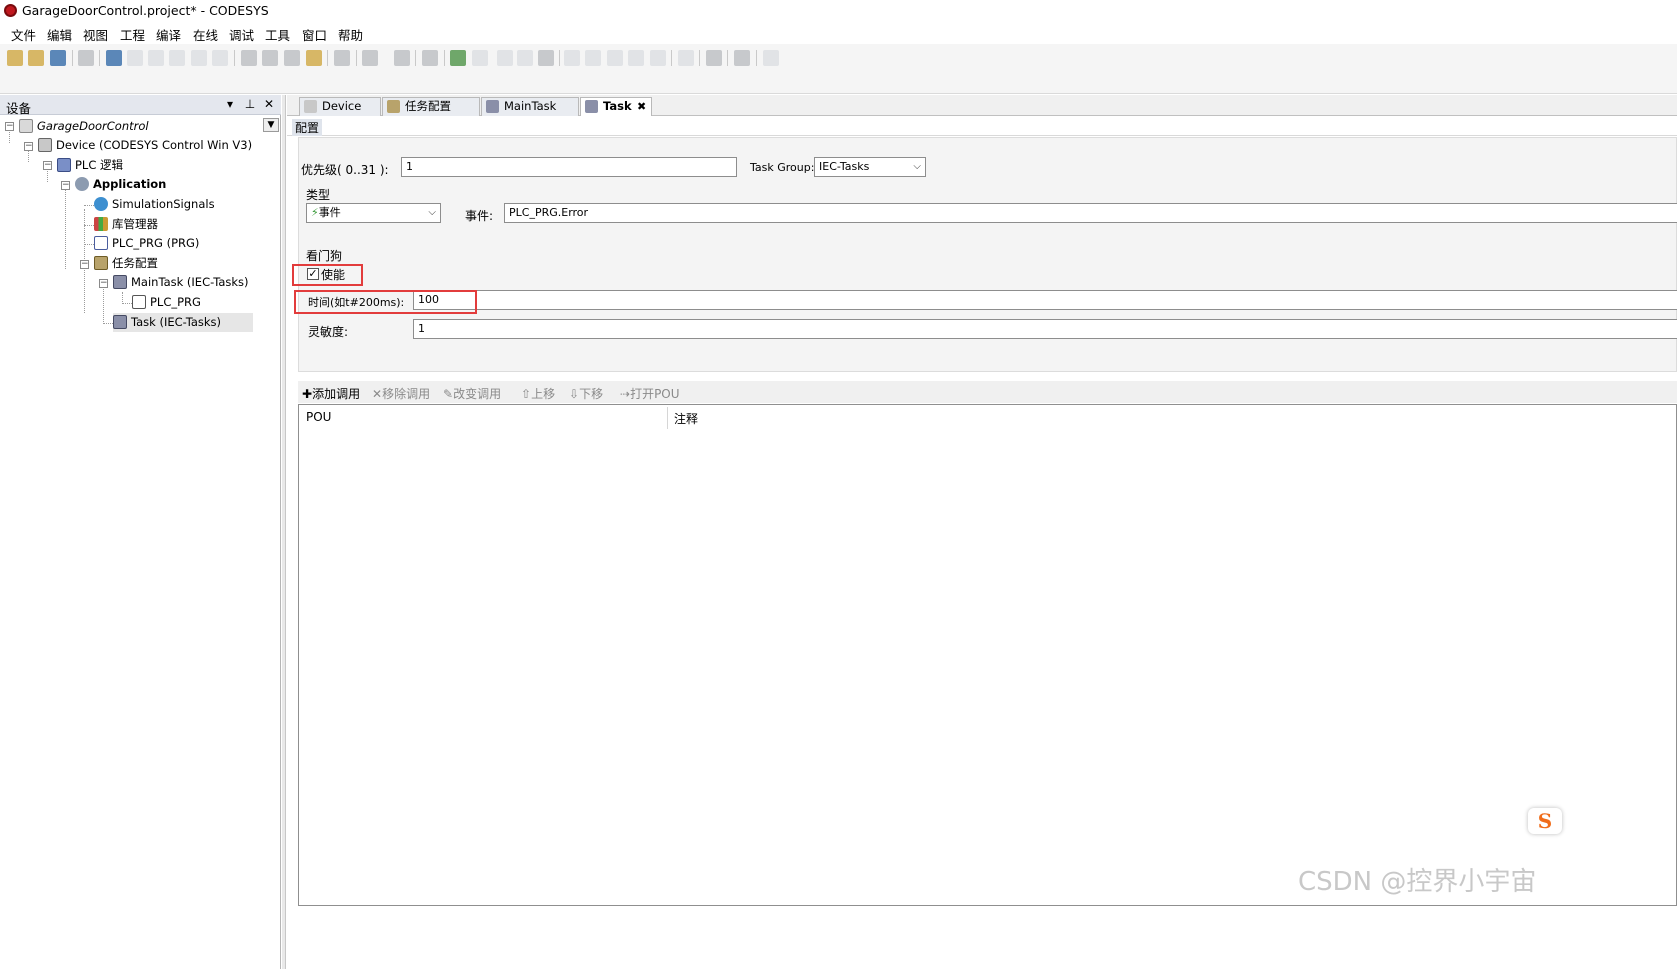 The height and width of the screenshot is (969, 1677). What do you see at coordinates (1045, 300) in the screenshot?
I see `watchdog-time-input: 100` at bounding box center [1045, 300].